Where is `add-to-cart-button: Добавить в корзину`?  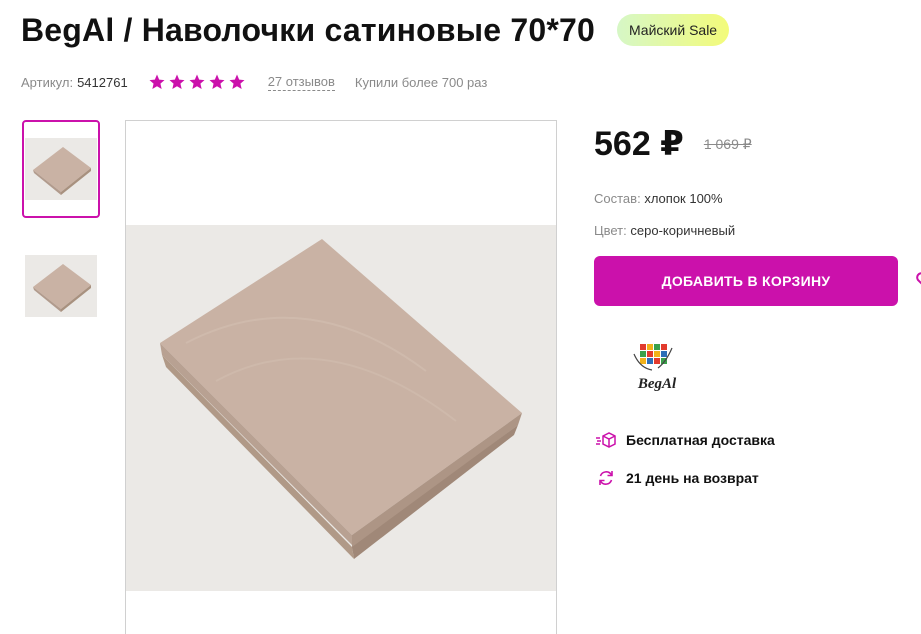 add-to-cart-button: Добавить в корзину is located at coordinates (746, 281).